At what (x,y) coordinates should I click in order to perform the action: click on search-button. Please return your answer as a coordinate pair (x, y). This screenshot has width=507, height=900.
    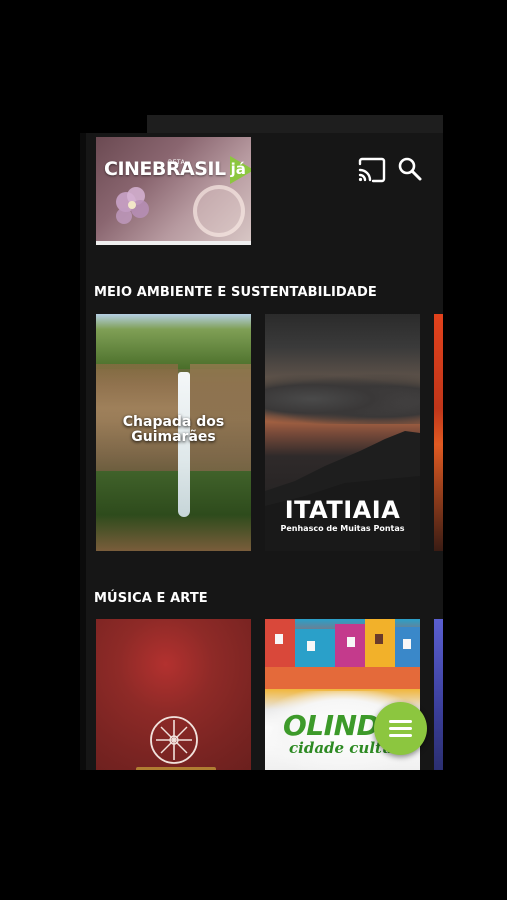
    Looking at the image, I should click on (410, 169).